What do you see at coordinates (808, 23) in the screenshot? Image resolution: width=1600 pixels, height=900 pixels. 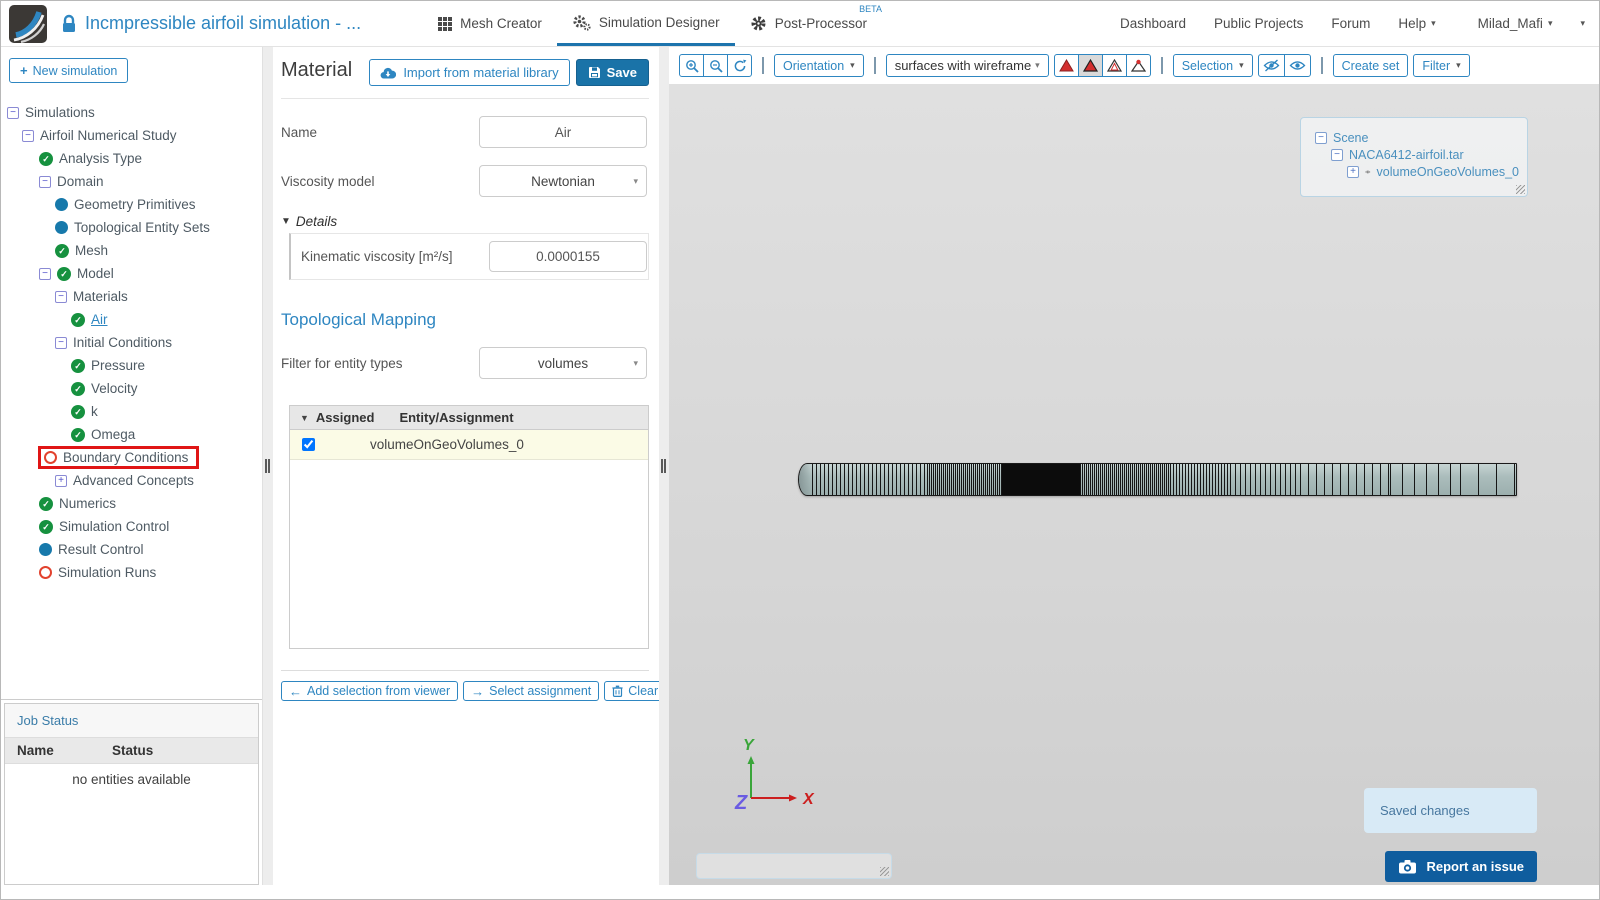 I see `tab-post-processor: Post-Processor BETA` at bounding box center [808, 23].